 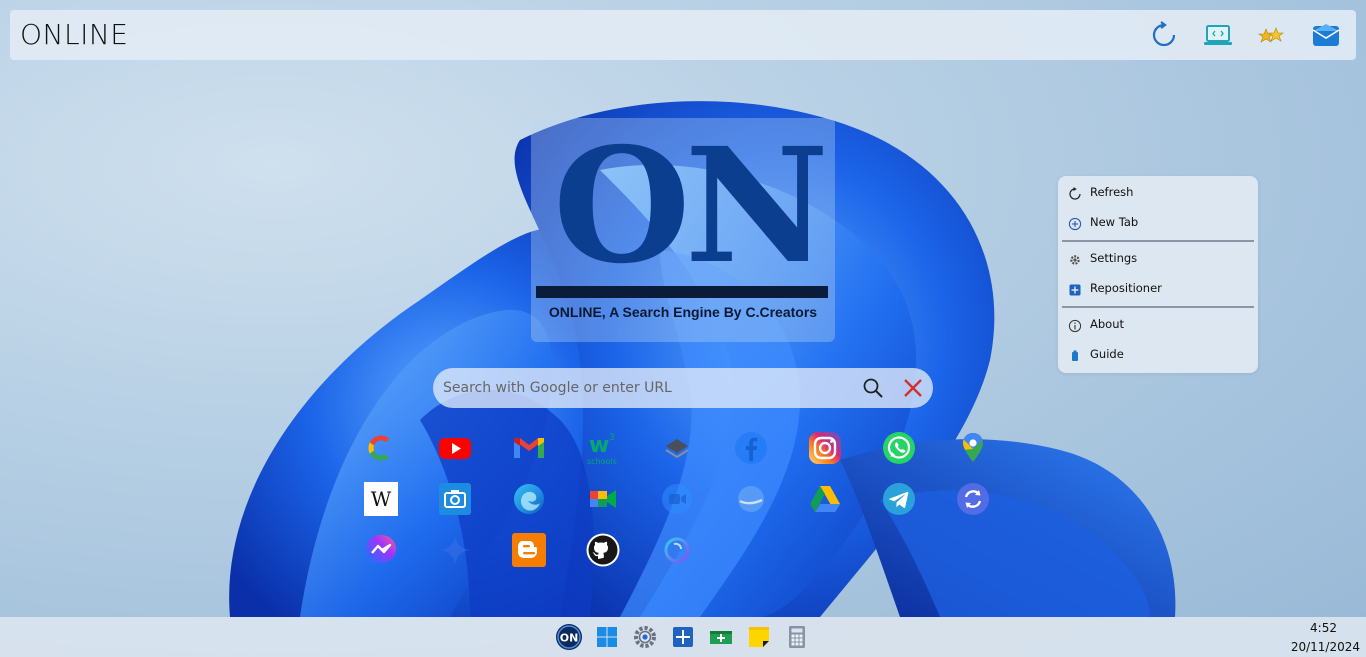 I want to click on menu-item-settings: Settings, so click(x=1158, y=259).